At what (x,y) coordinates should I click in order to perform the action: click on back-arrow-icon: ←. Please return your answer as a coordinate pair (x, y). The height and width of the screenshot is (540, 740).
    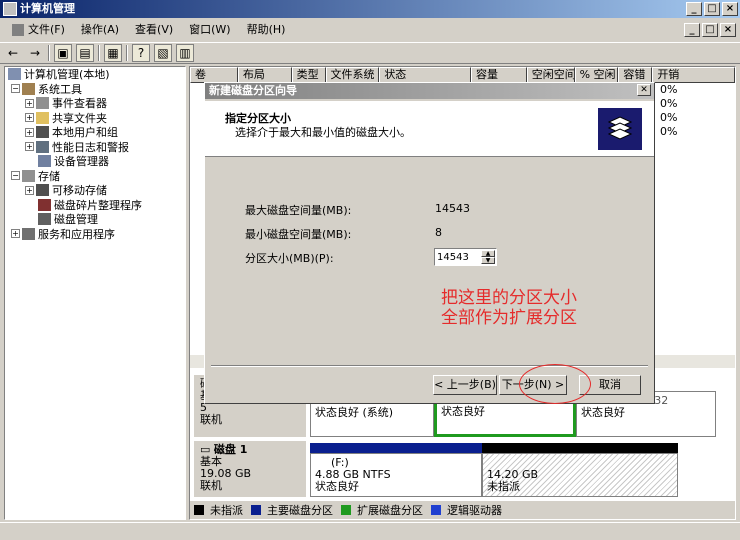
    Looking at the image, I should click on (13, 53).